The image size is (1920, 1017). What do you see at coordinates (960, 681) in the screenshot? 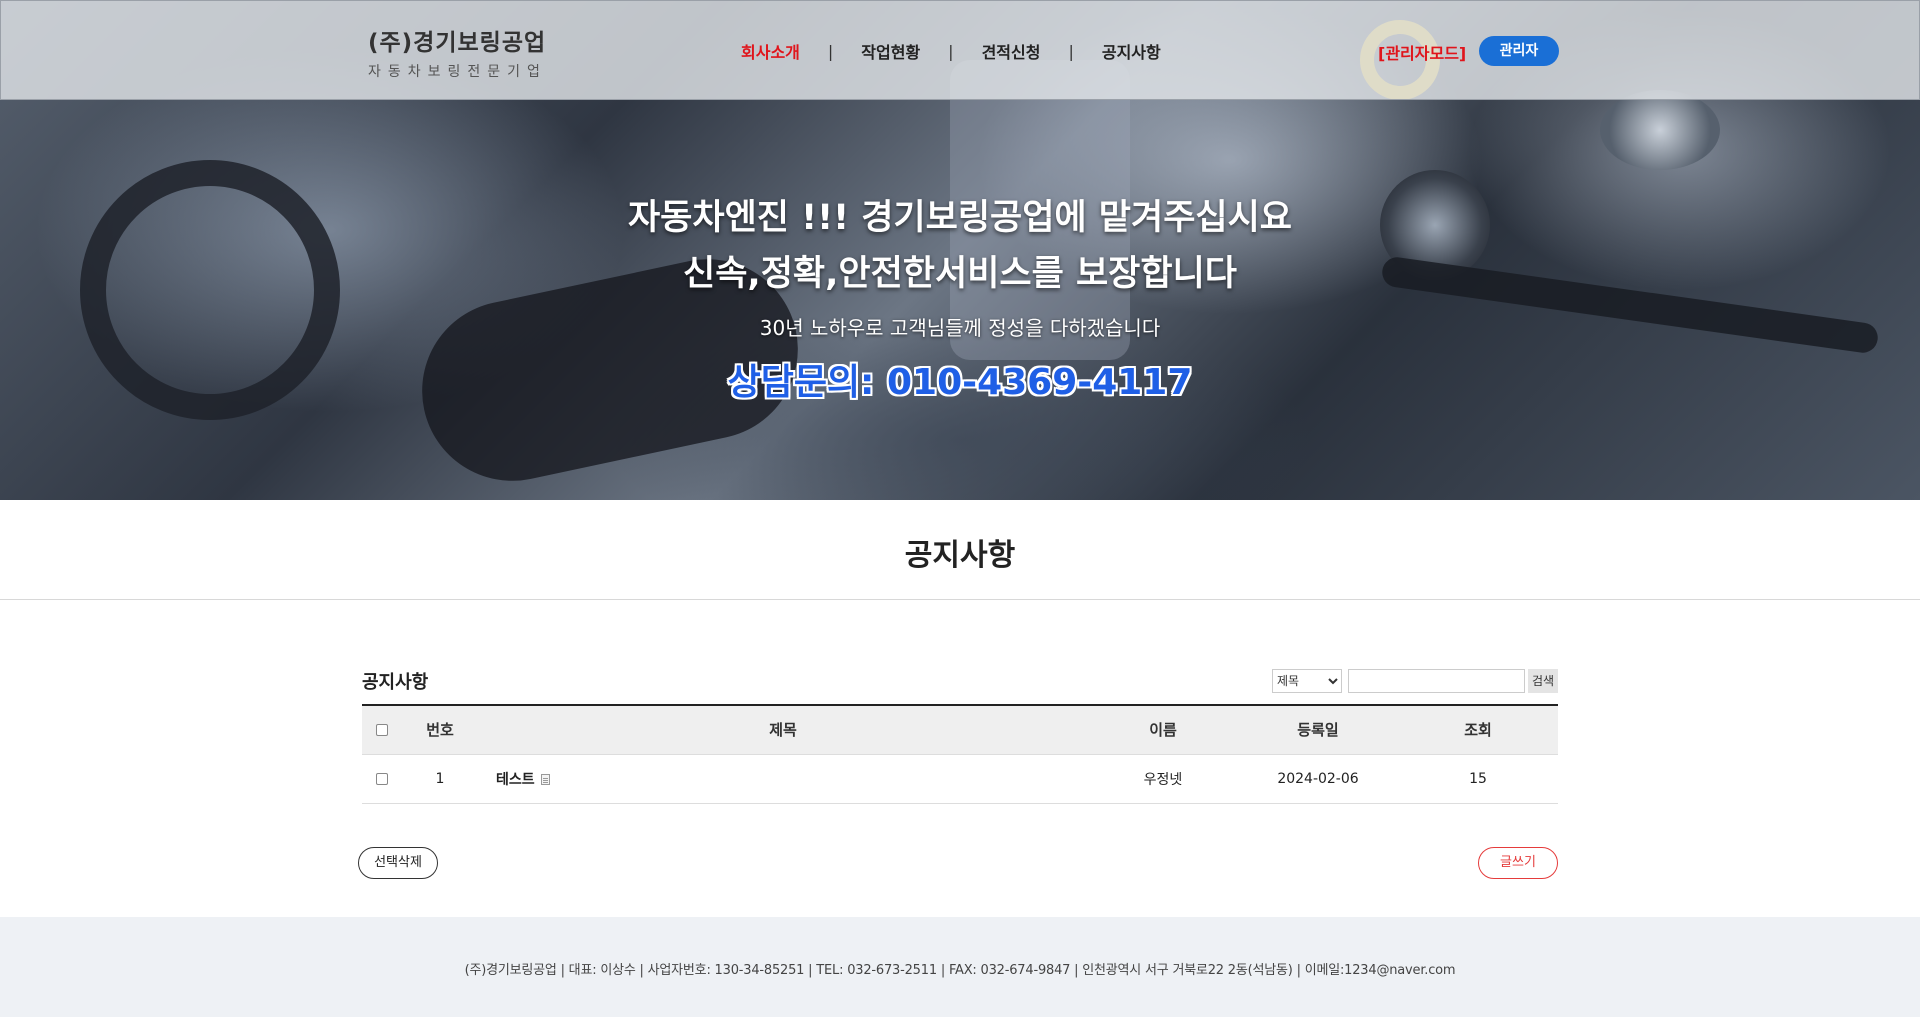
I see `board-header: 공지사항 제목 검색` at bounding box center [960, 681].